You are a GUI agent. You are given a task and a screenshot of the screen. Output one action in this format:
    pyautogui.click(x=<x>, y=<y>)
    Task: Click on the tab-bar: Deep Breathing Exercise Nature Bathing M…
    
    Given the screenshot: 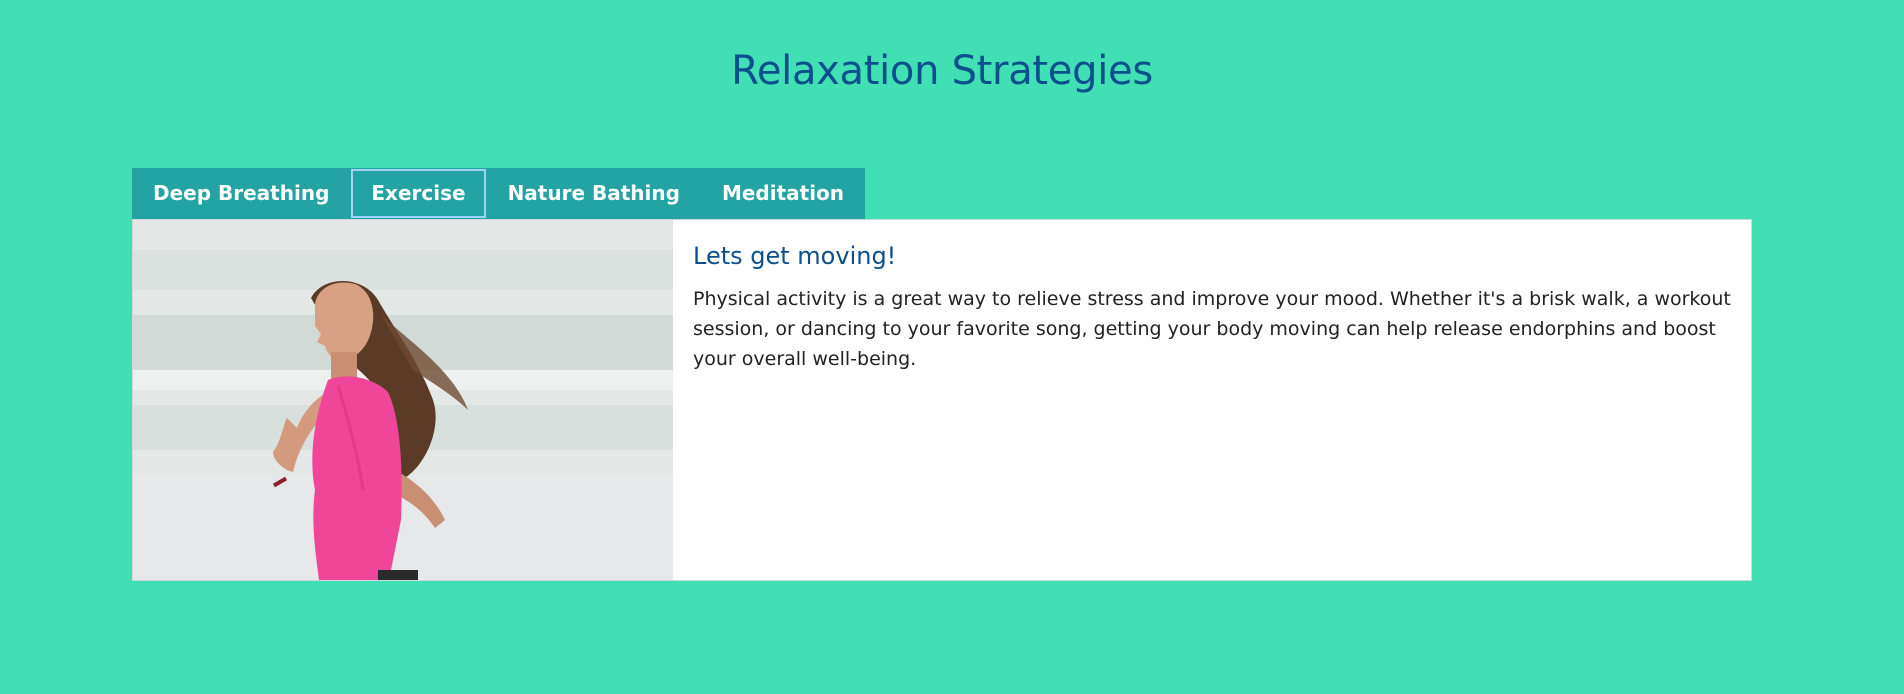 What is the action you would take?
    pyautogui.click(x=499, y=193)
    